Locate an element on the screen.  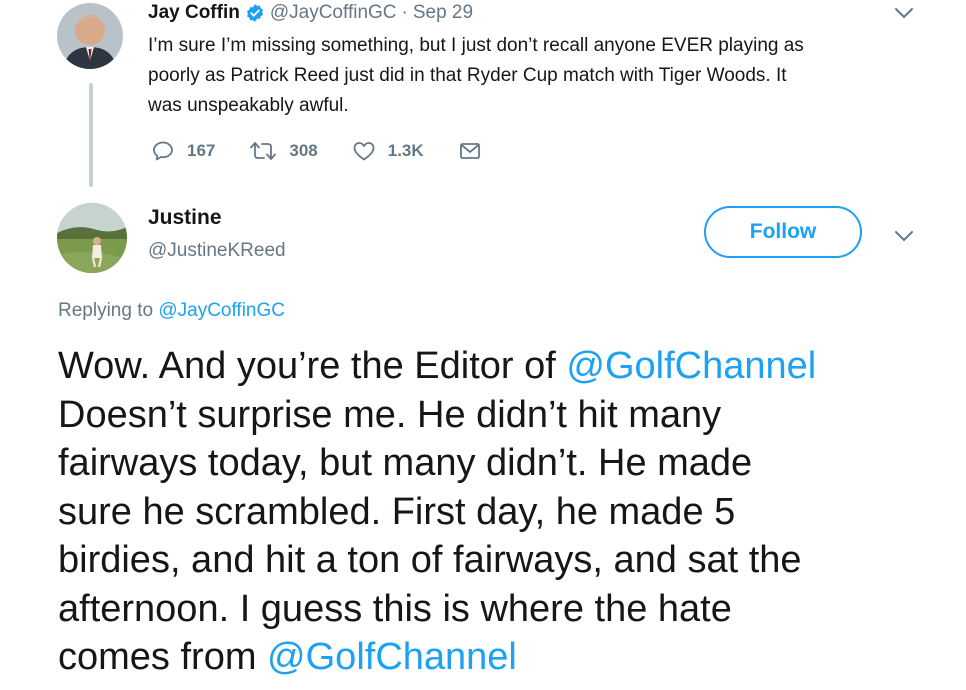
replying-to-mention: @JayCoffinGC is located at coordinates (221, 310).